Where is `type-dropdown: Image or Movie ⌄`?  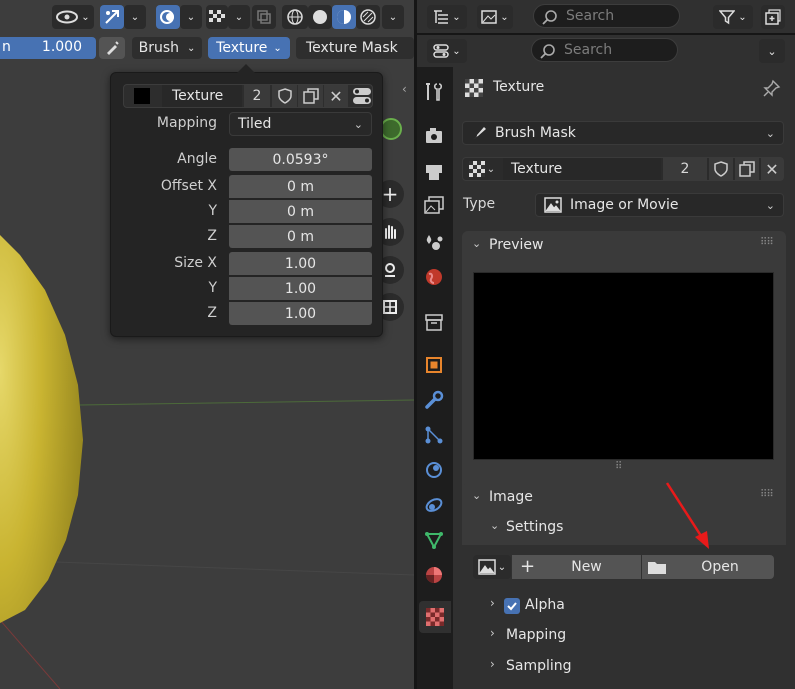
type-dropdown: Image or Movie ⌄ is located at coordinates (659, 205).